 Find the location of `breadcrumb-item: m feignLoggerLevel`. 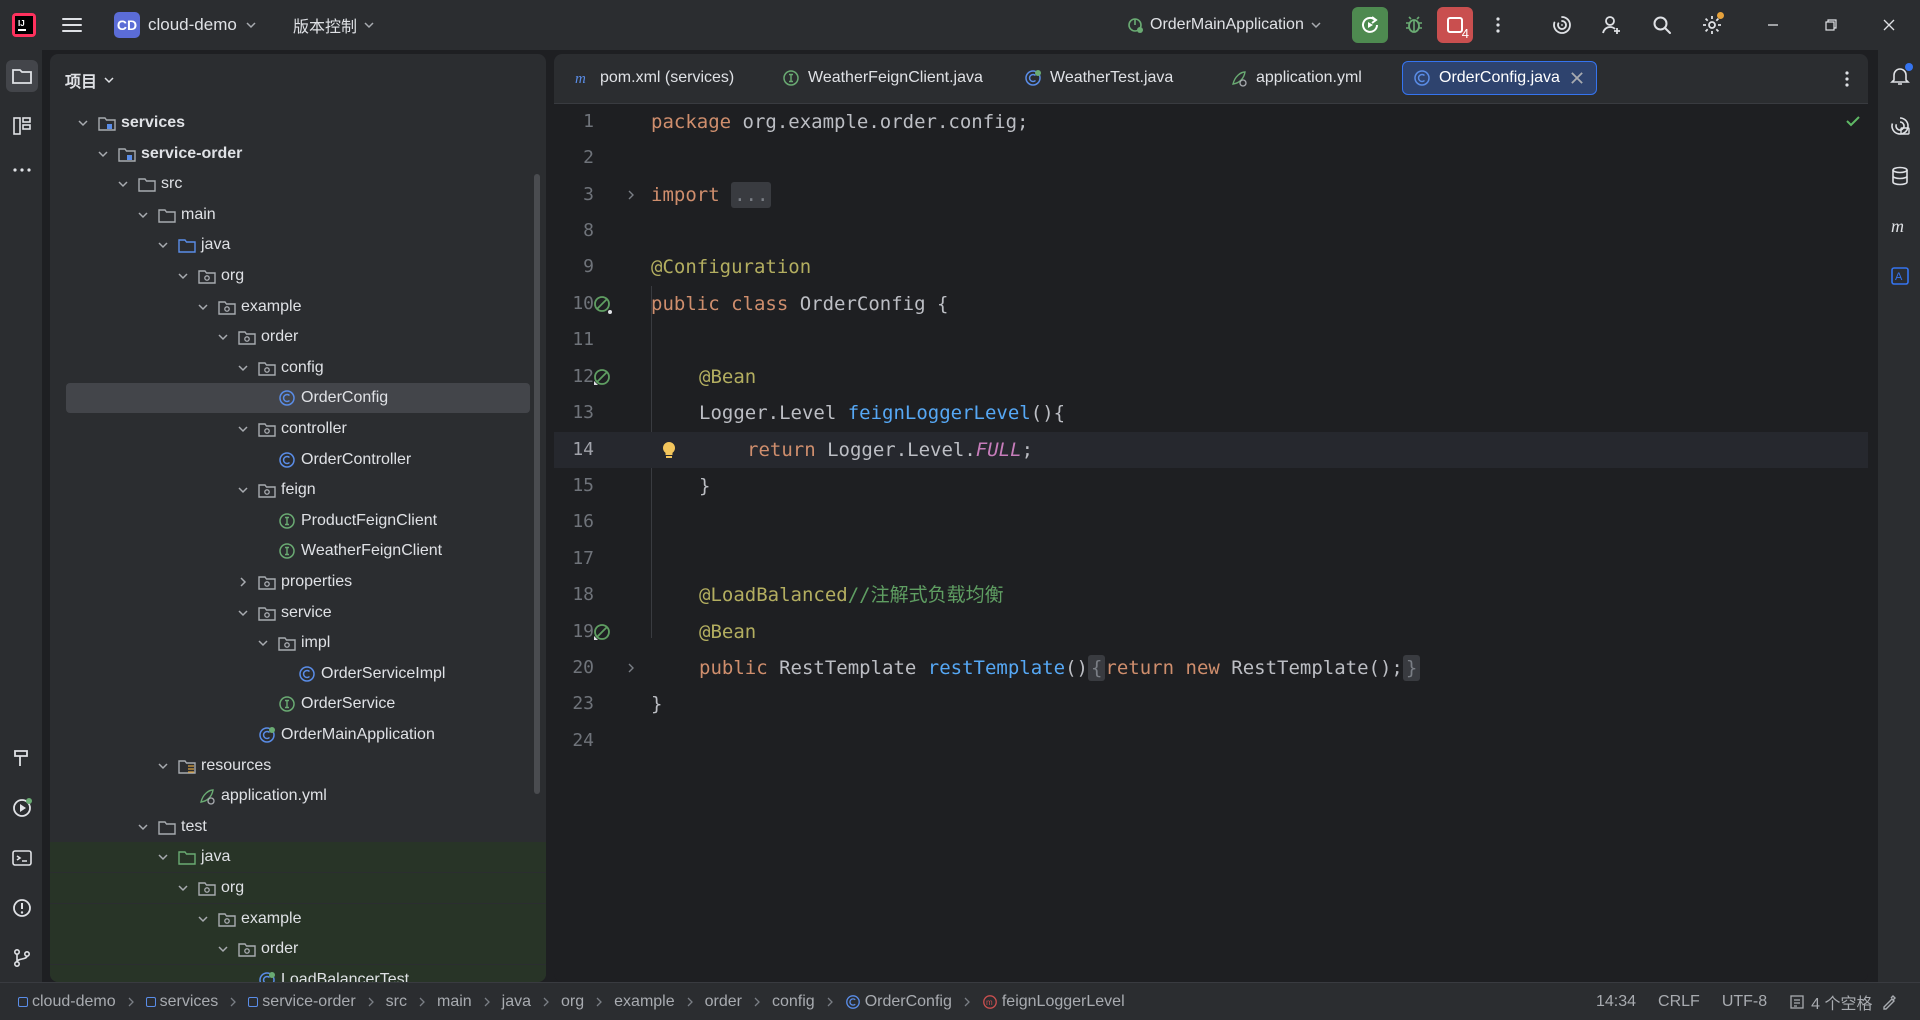

breadcrumb-item: m feignLoggerLevel is located at coordinates (1053, 1002).